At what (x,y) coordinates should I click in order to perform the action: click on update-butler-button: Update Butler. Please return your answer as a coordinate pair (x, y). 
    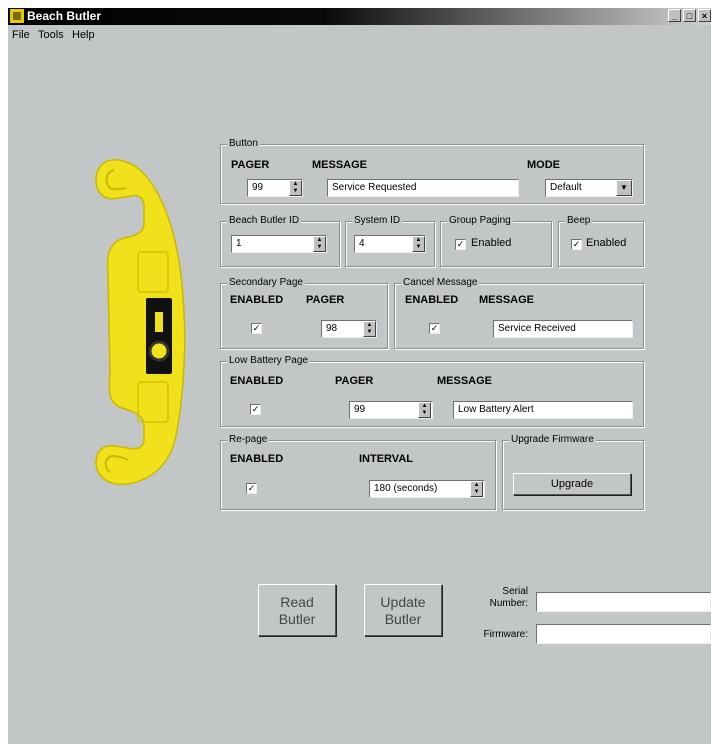
    Looking at the image, I should click on (403, 610).